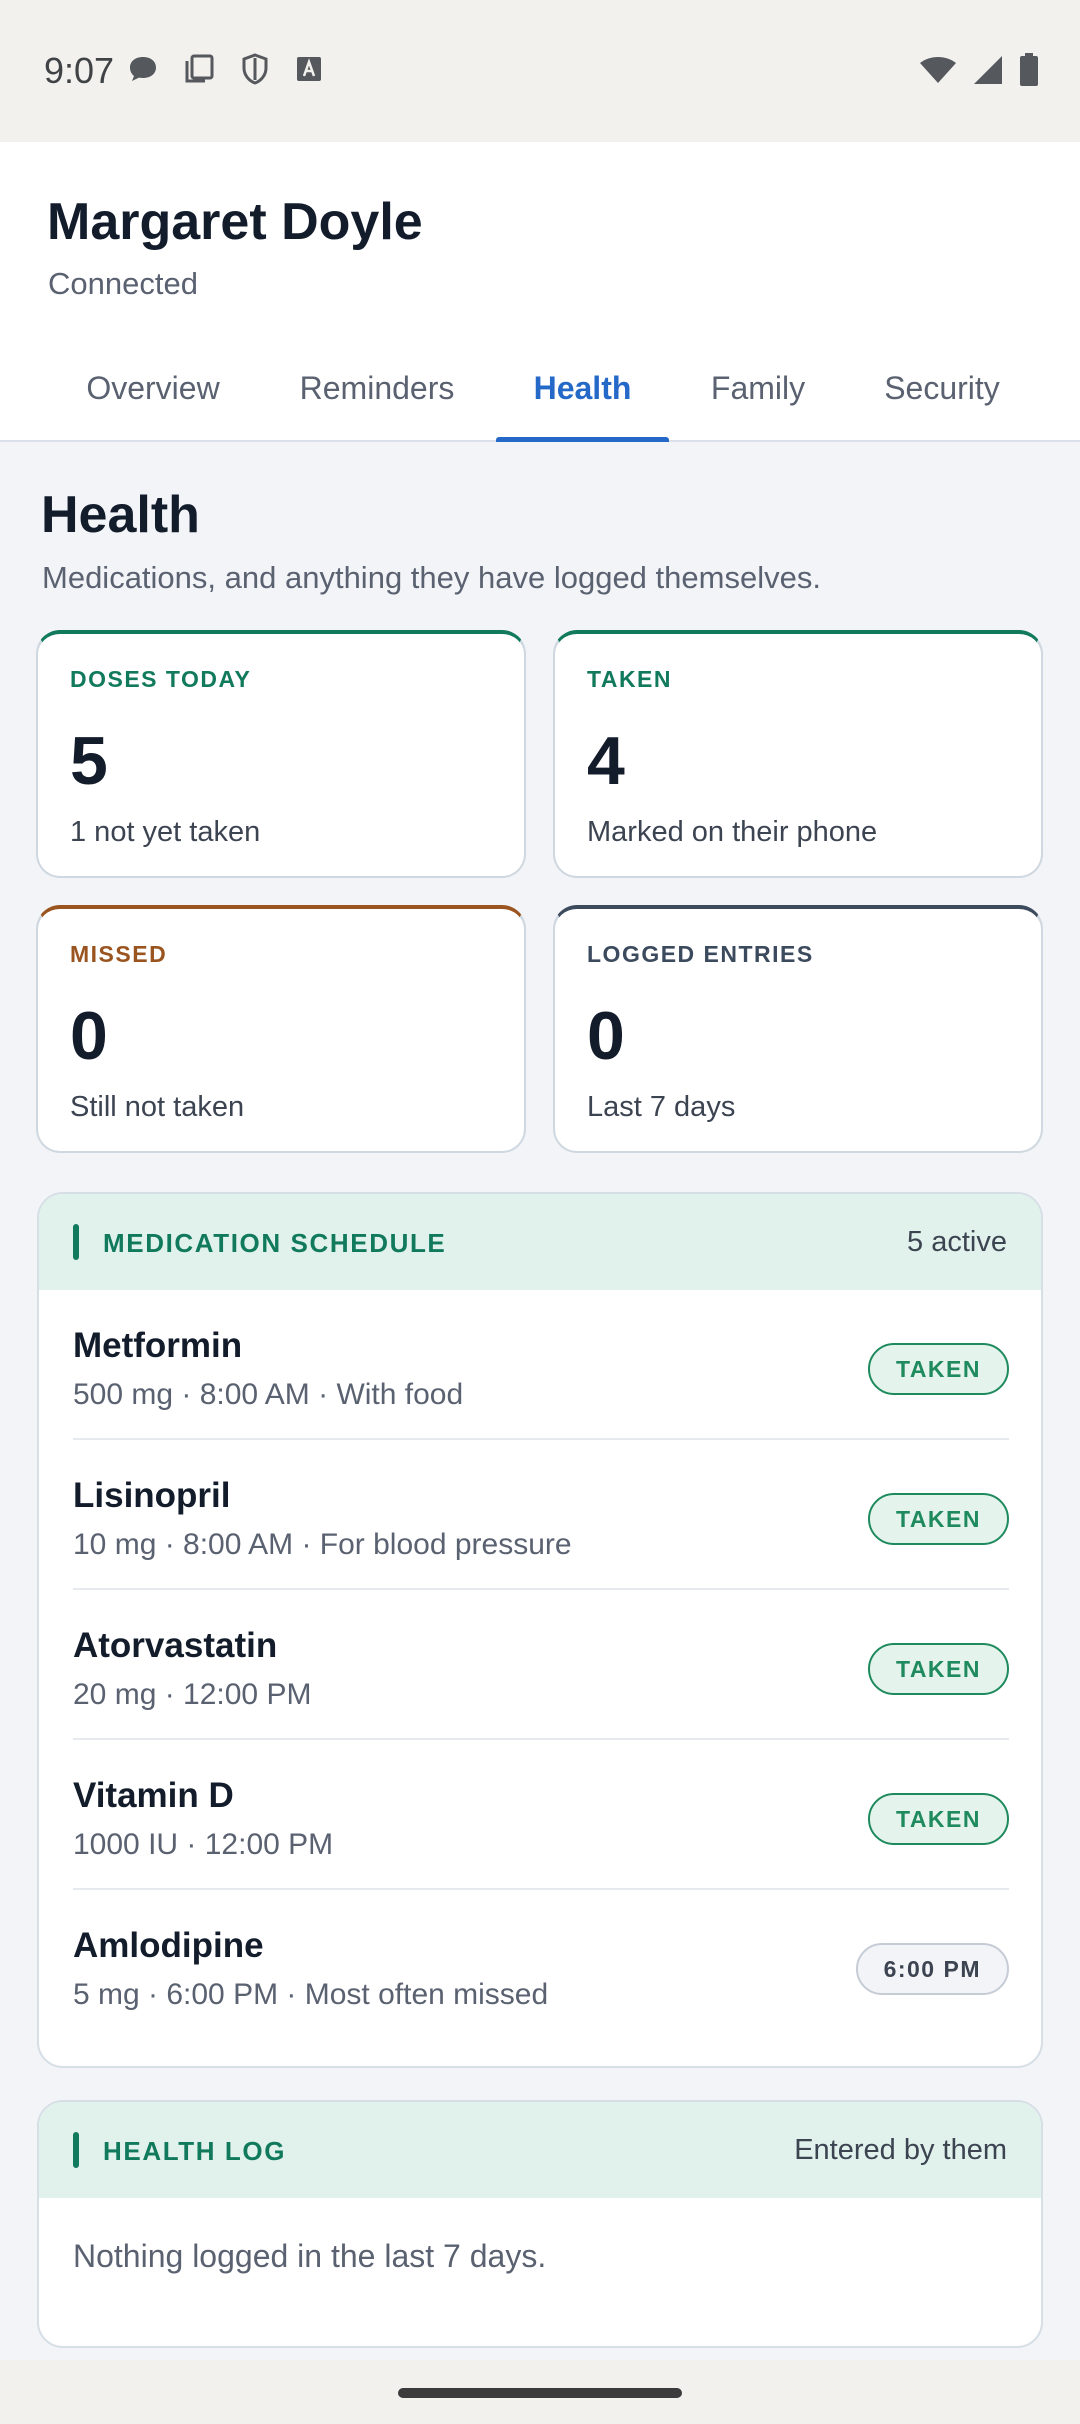 The image size is (1080, 2424). What do you see at coordinates (175, 1645) in the screenshot?
I see `medication-name: Atorvastatin` at bounding box center [175, 1645].